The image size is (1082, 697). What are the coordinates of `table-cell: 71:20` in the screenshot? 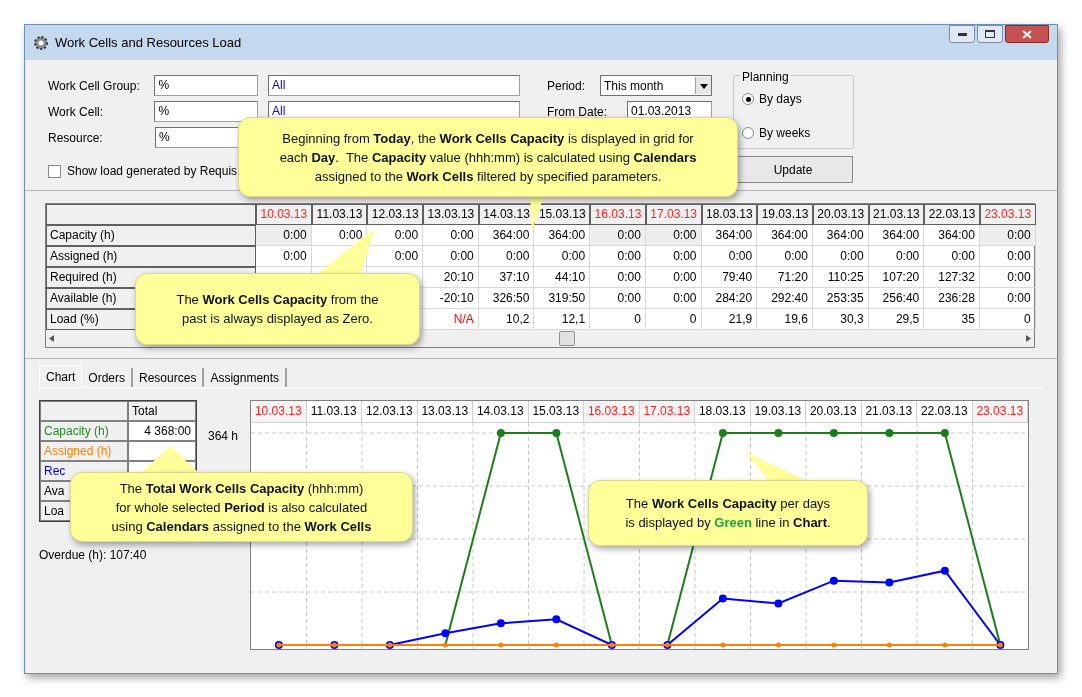 It's located at (785, 277).